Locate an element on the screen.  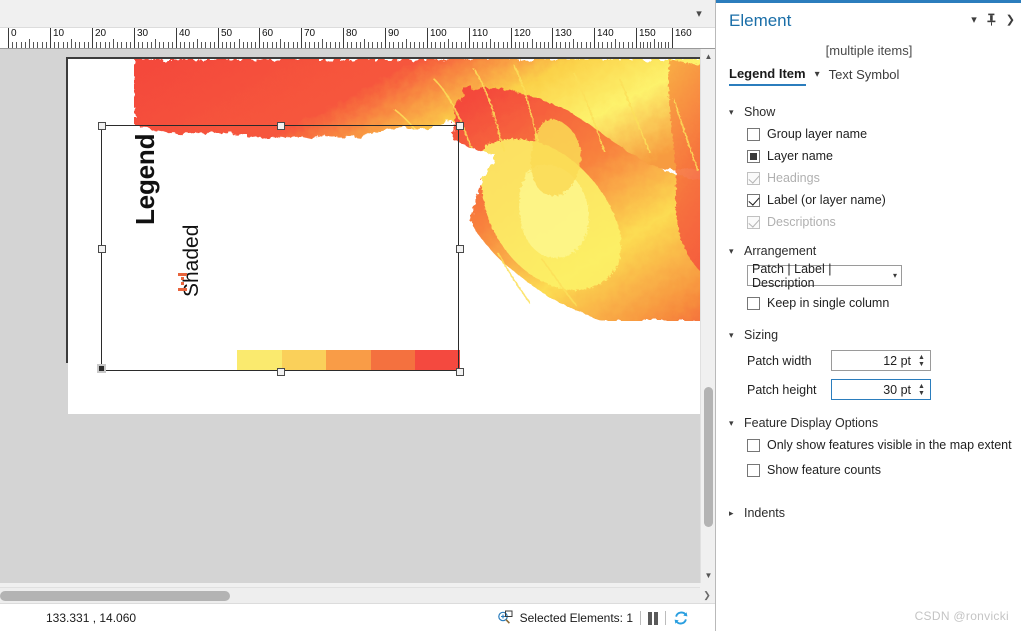
ruler-tick-label: 20 is located at coordinates (101, 33).